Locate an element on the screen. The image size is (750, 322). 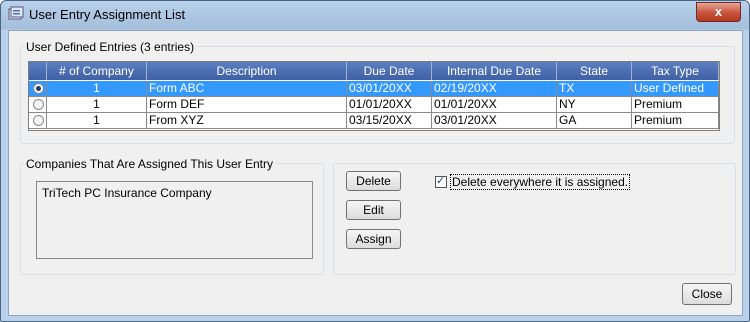
column-header-tax-type: Tax Type is located at coordinates (675, 71).